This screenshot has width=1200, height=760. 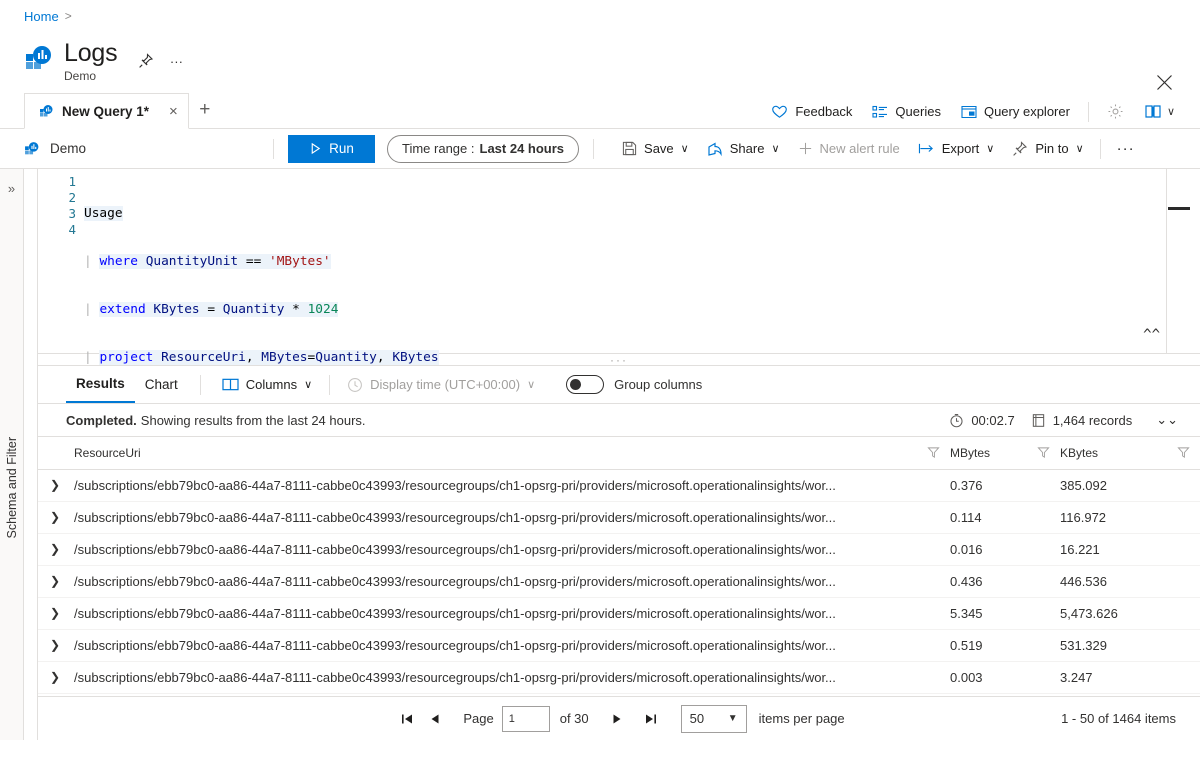 I want to click on query-explorer-button: Query explorer, so click(x=1015, y=112).